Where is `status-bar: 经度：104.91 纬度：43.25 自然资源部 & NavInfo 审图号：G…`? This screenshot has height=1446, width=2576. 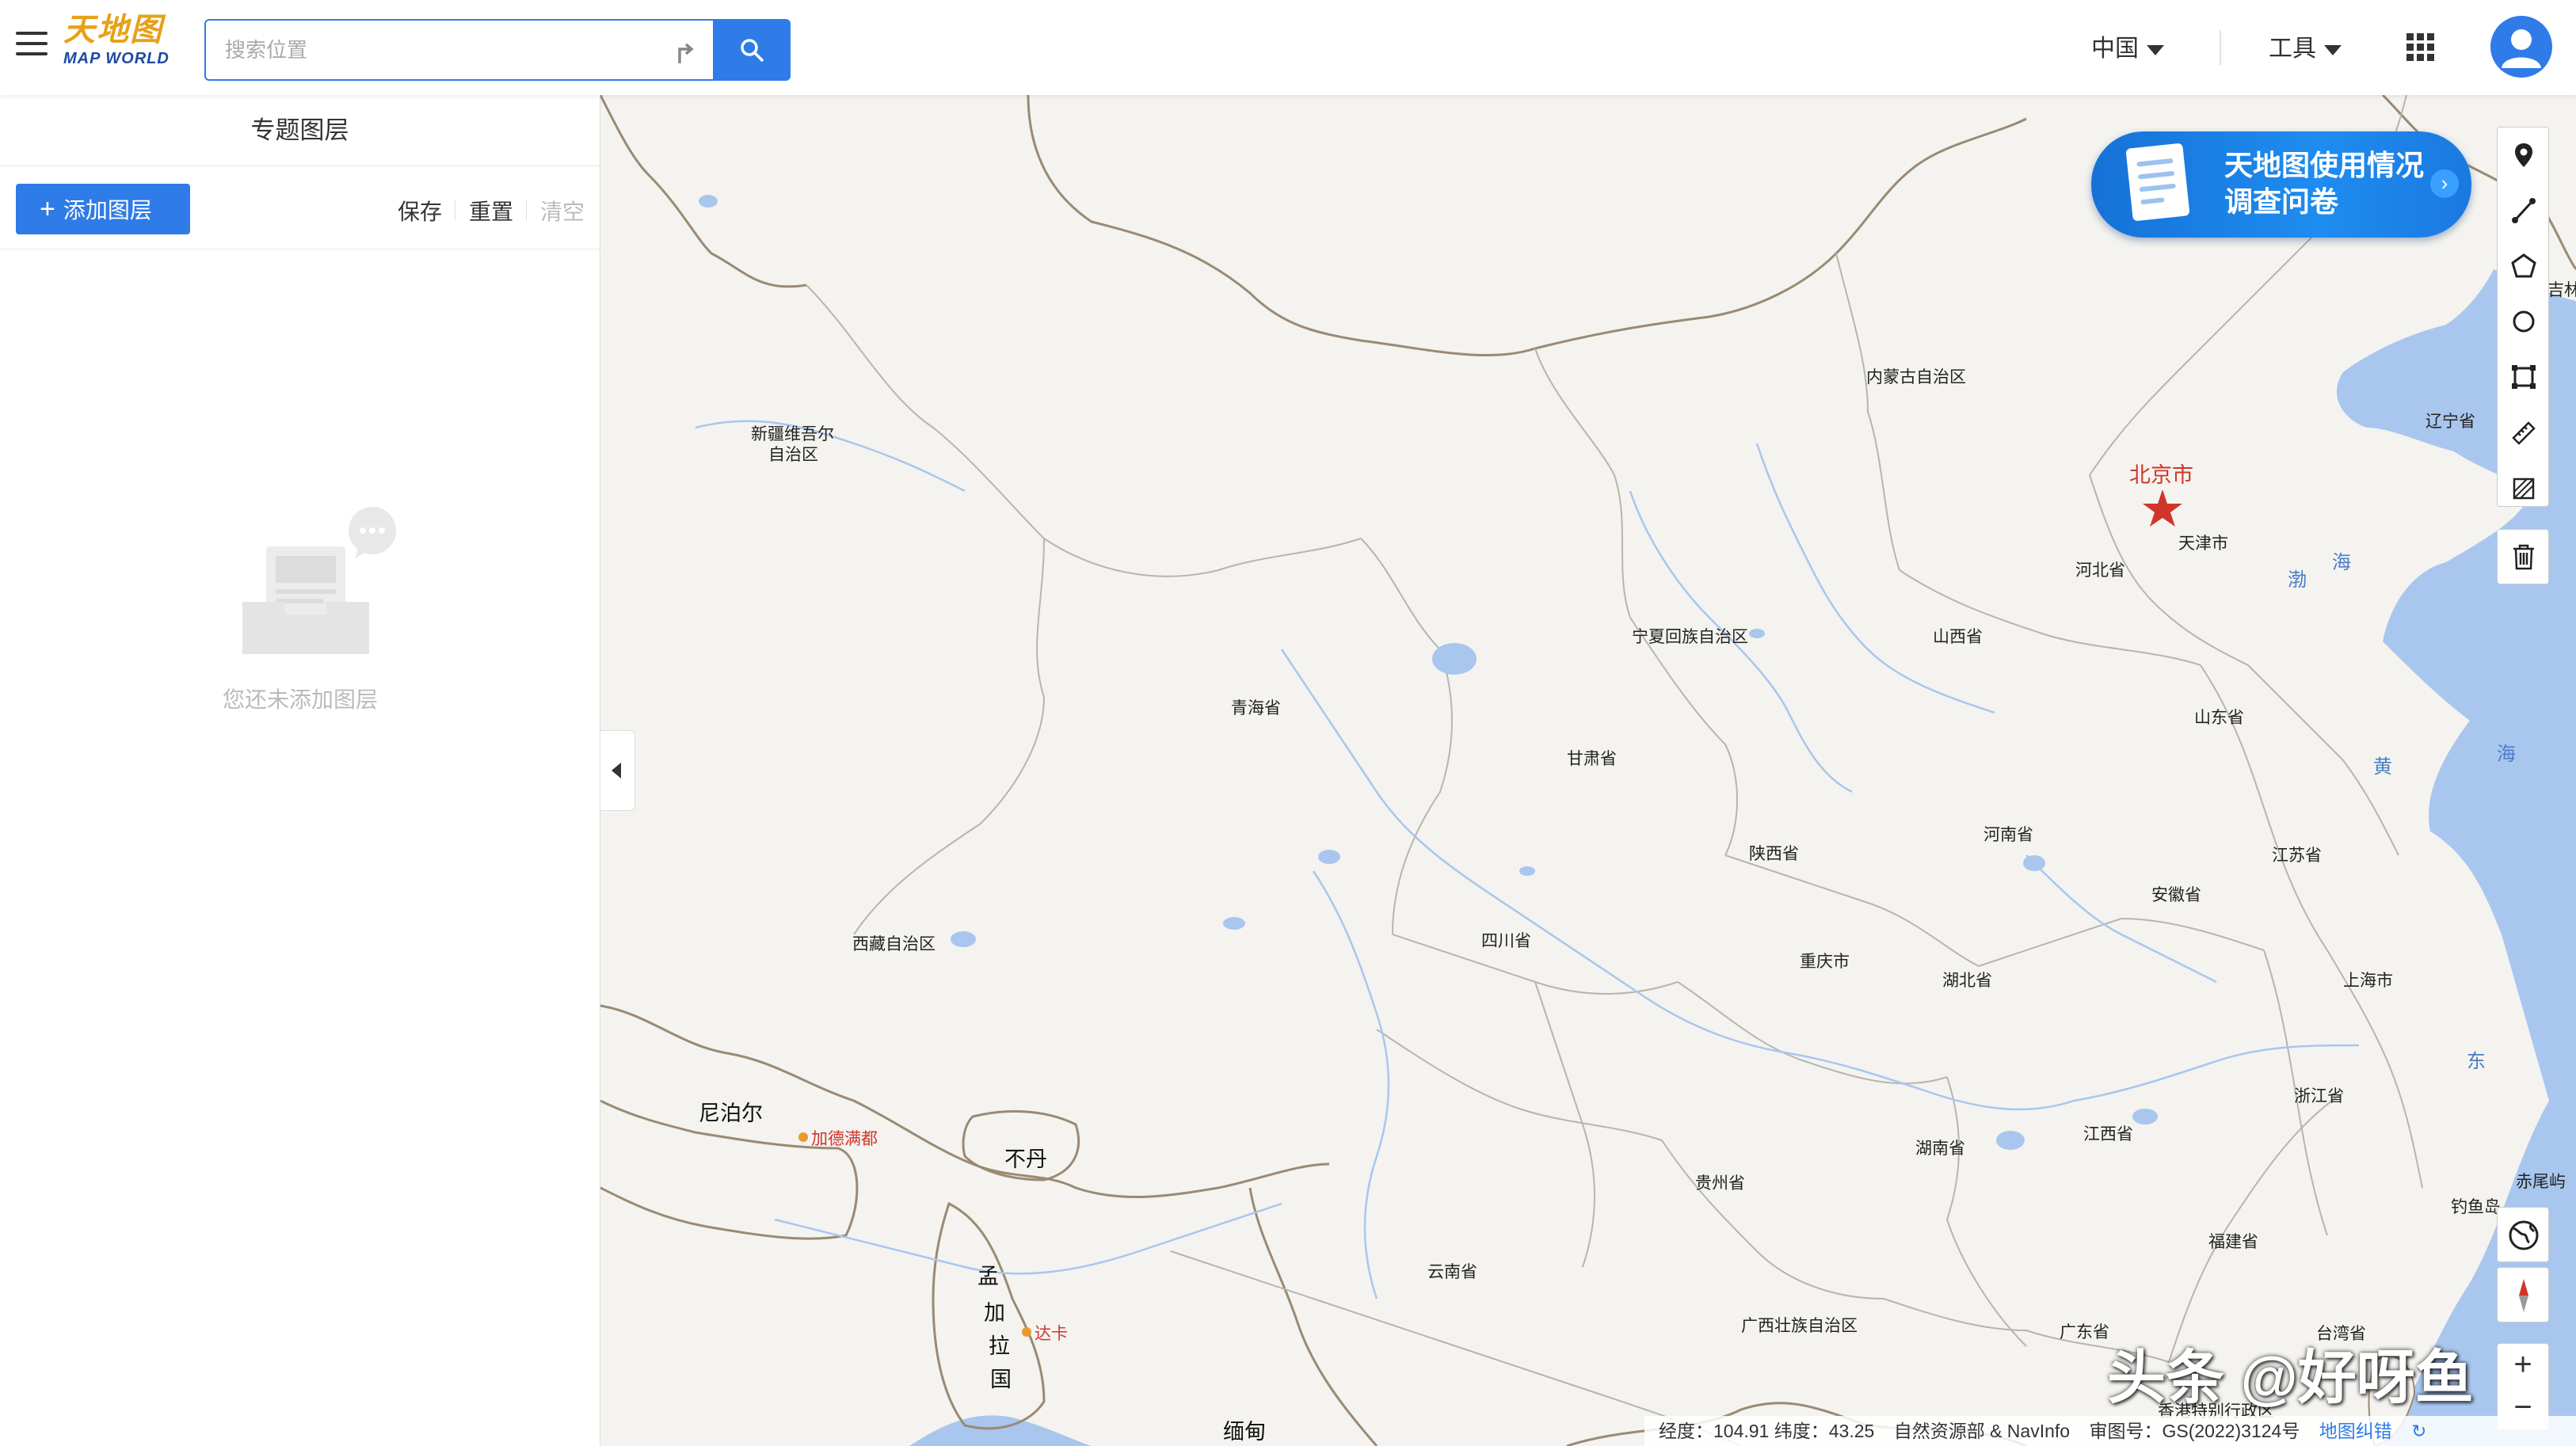 status-bar: 经度：104.91 纬度：43.25 自然资源部 & NavInfo 审图号：G… is located at coordinates (2110, 1431).